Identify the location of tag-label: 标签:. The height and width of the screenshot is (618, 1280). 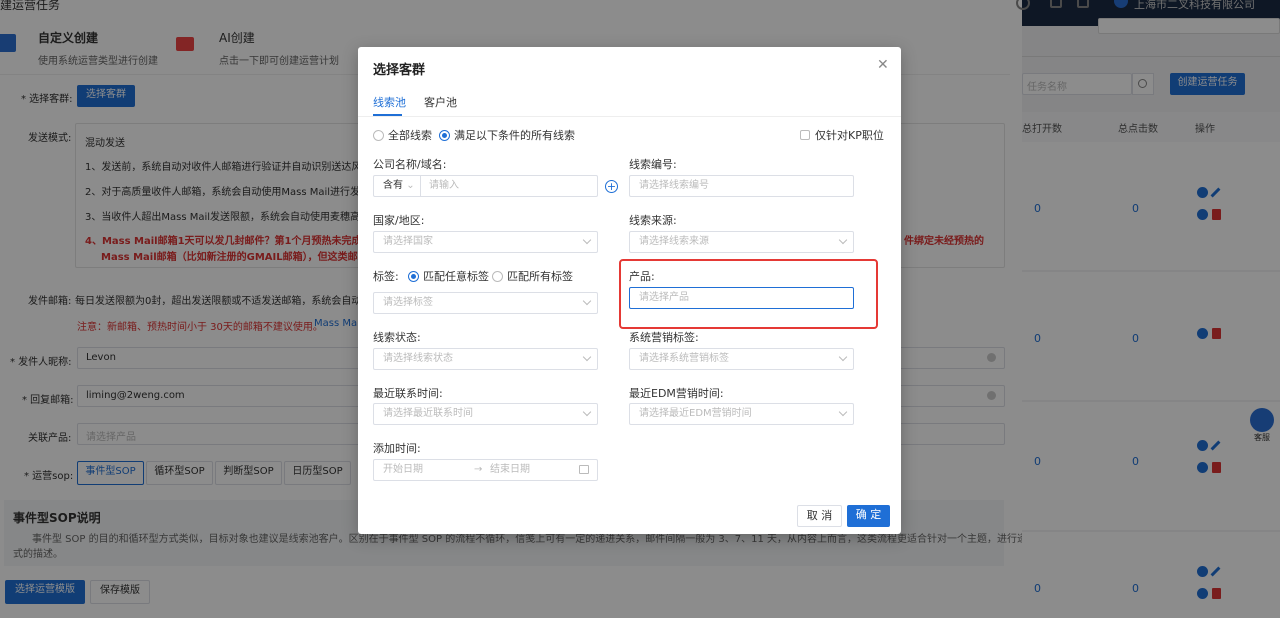
(386, 276).